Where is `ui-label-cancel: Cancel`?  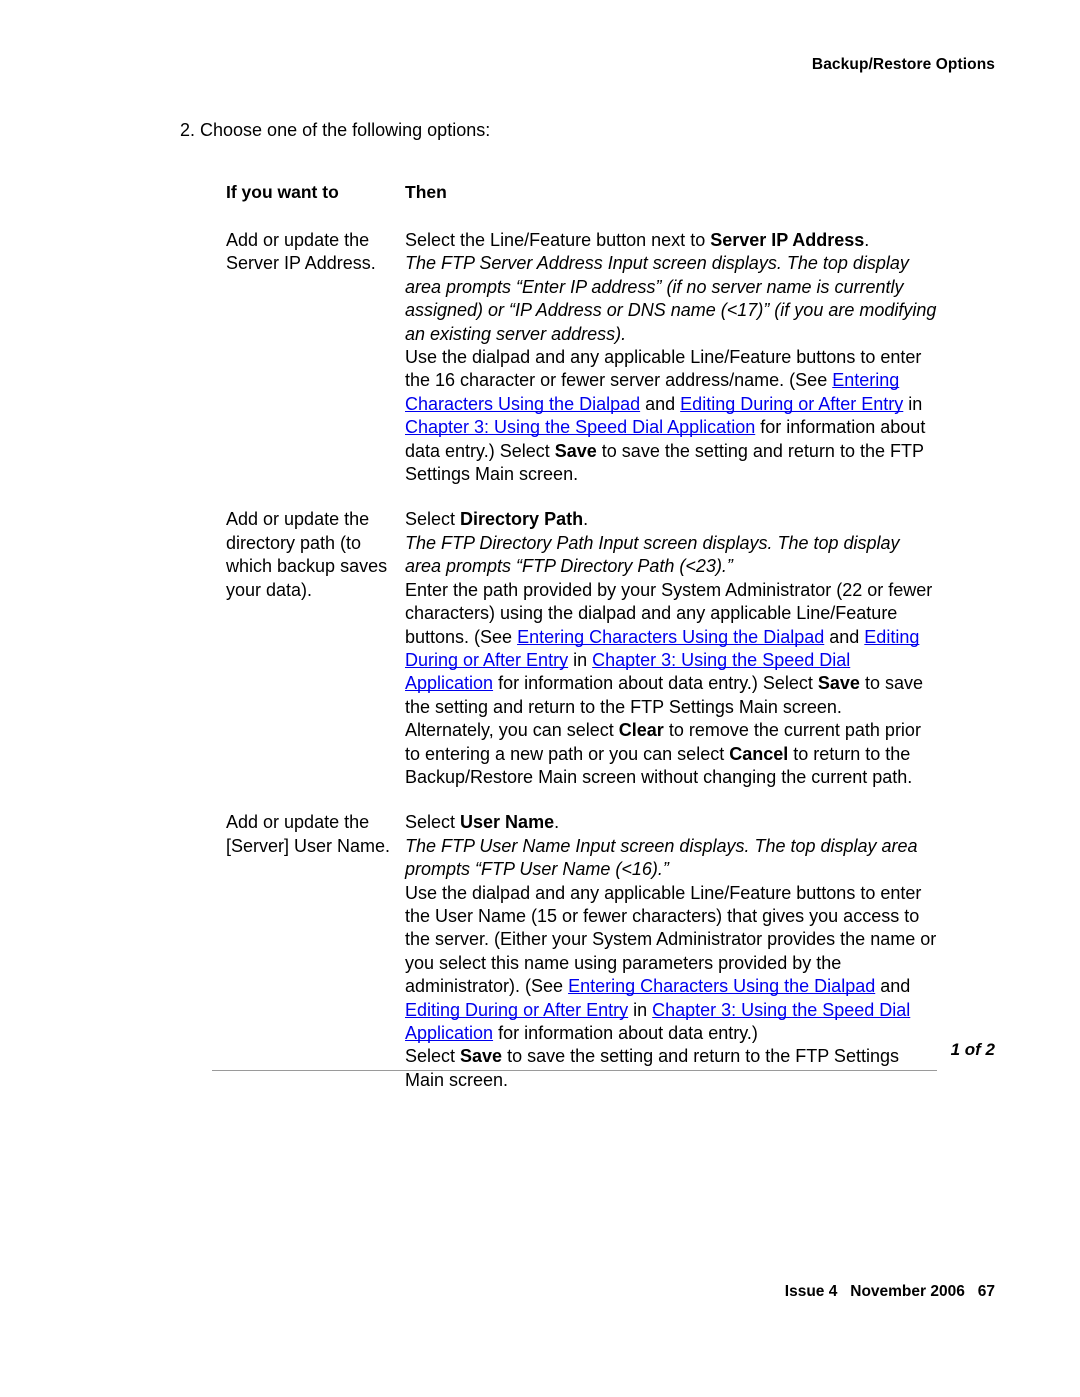 ui-label-cancel: Cancel is located at coordinates (759, 753).